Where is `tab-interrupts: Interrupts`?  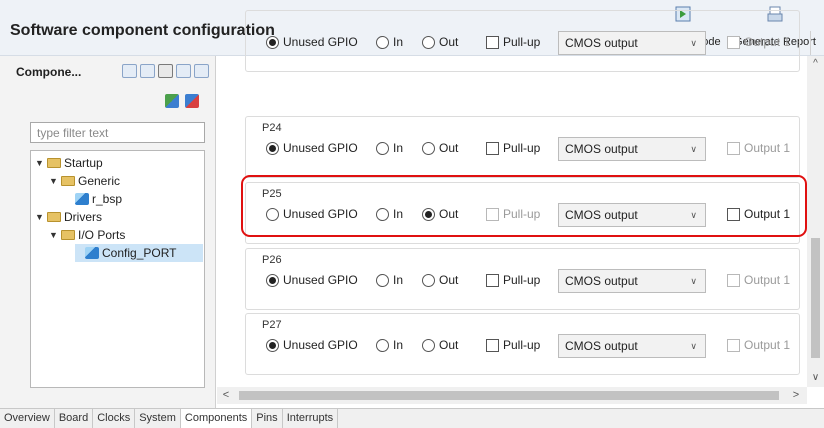
tab-interrupts: Interrupts is located at coordinates (311, 418).